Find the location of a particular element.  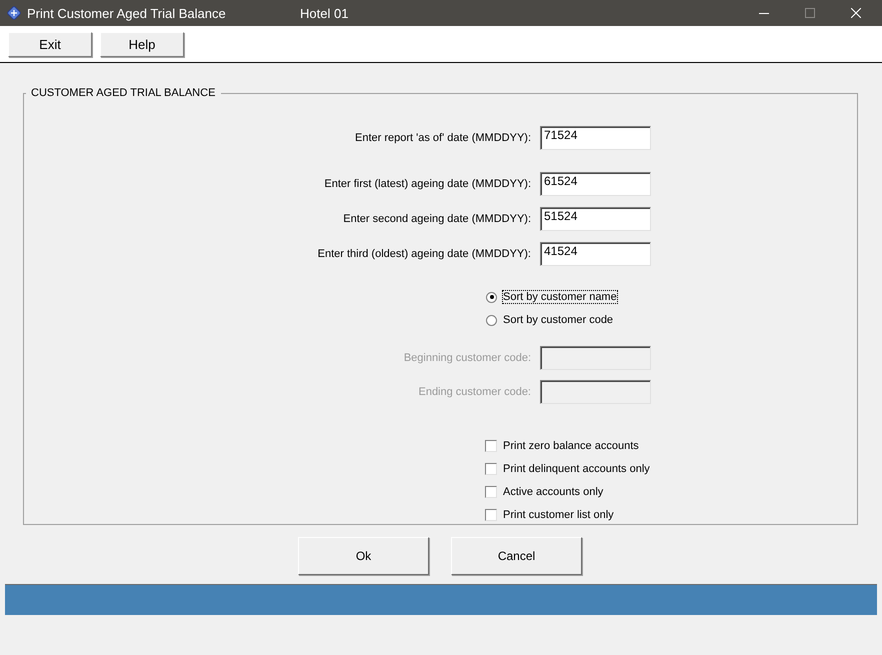

field-label: Enter second ageing date (MMDDYY): is located at coordinates (437, 219).